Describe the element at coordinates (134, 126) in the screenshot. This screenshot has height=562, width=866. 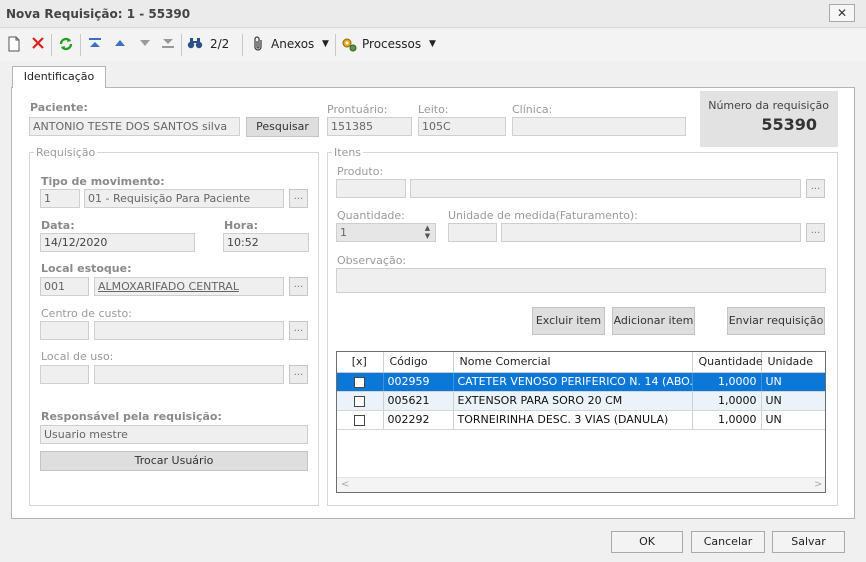
I see `paciente-field: ANTONIO TESTE DOS SANTOS silva` at that location.